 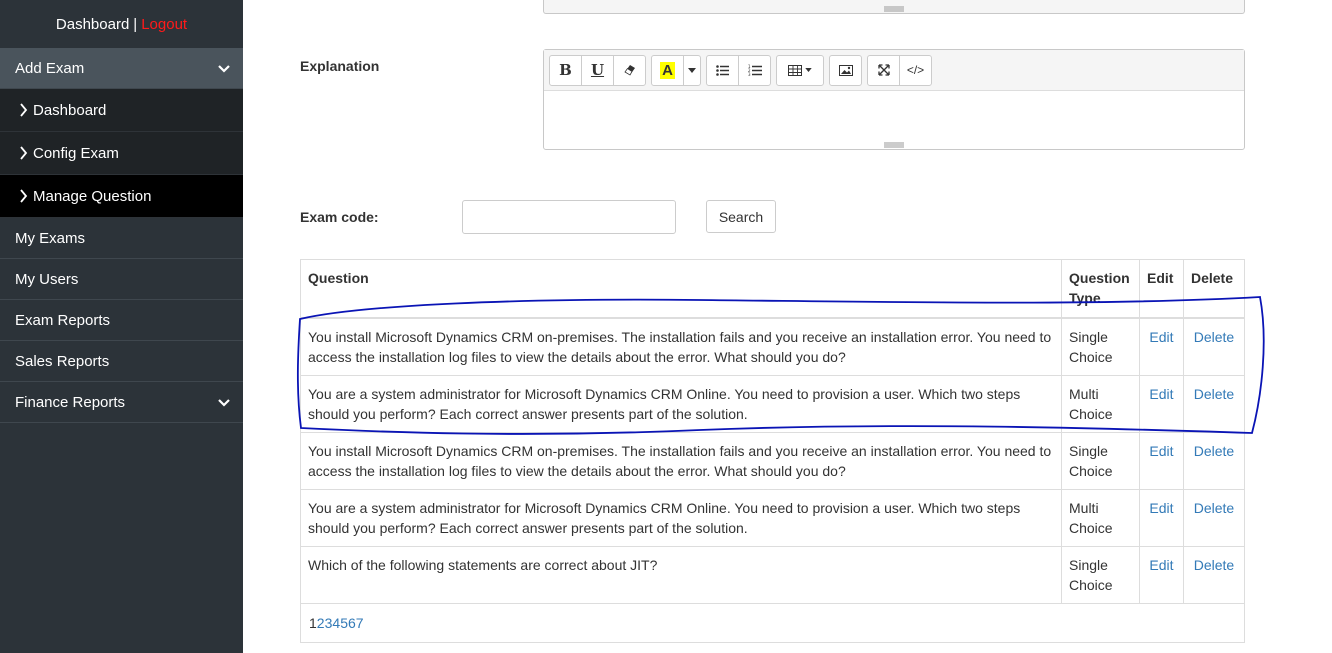 I want to click on sidebar-item-label: Finance Reports, so click(x=70, y=402).